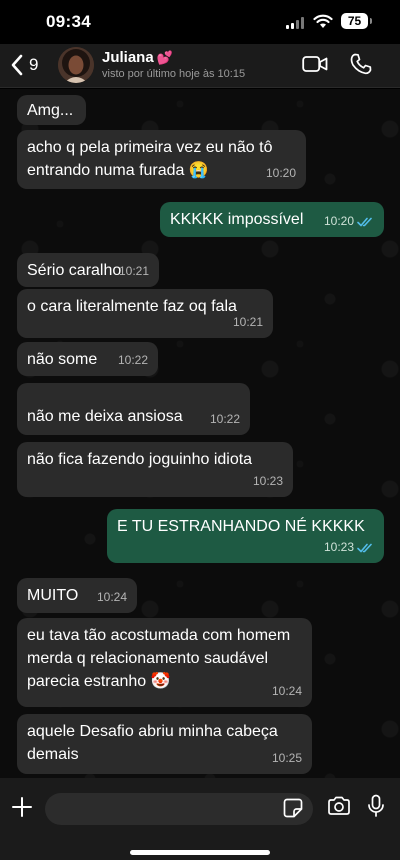  What do you see at coordinates (174, 74) in the screenshot?
I see `last-seen-status: visto por último hoje às 10:15` at bounding box center [174, 74].